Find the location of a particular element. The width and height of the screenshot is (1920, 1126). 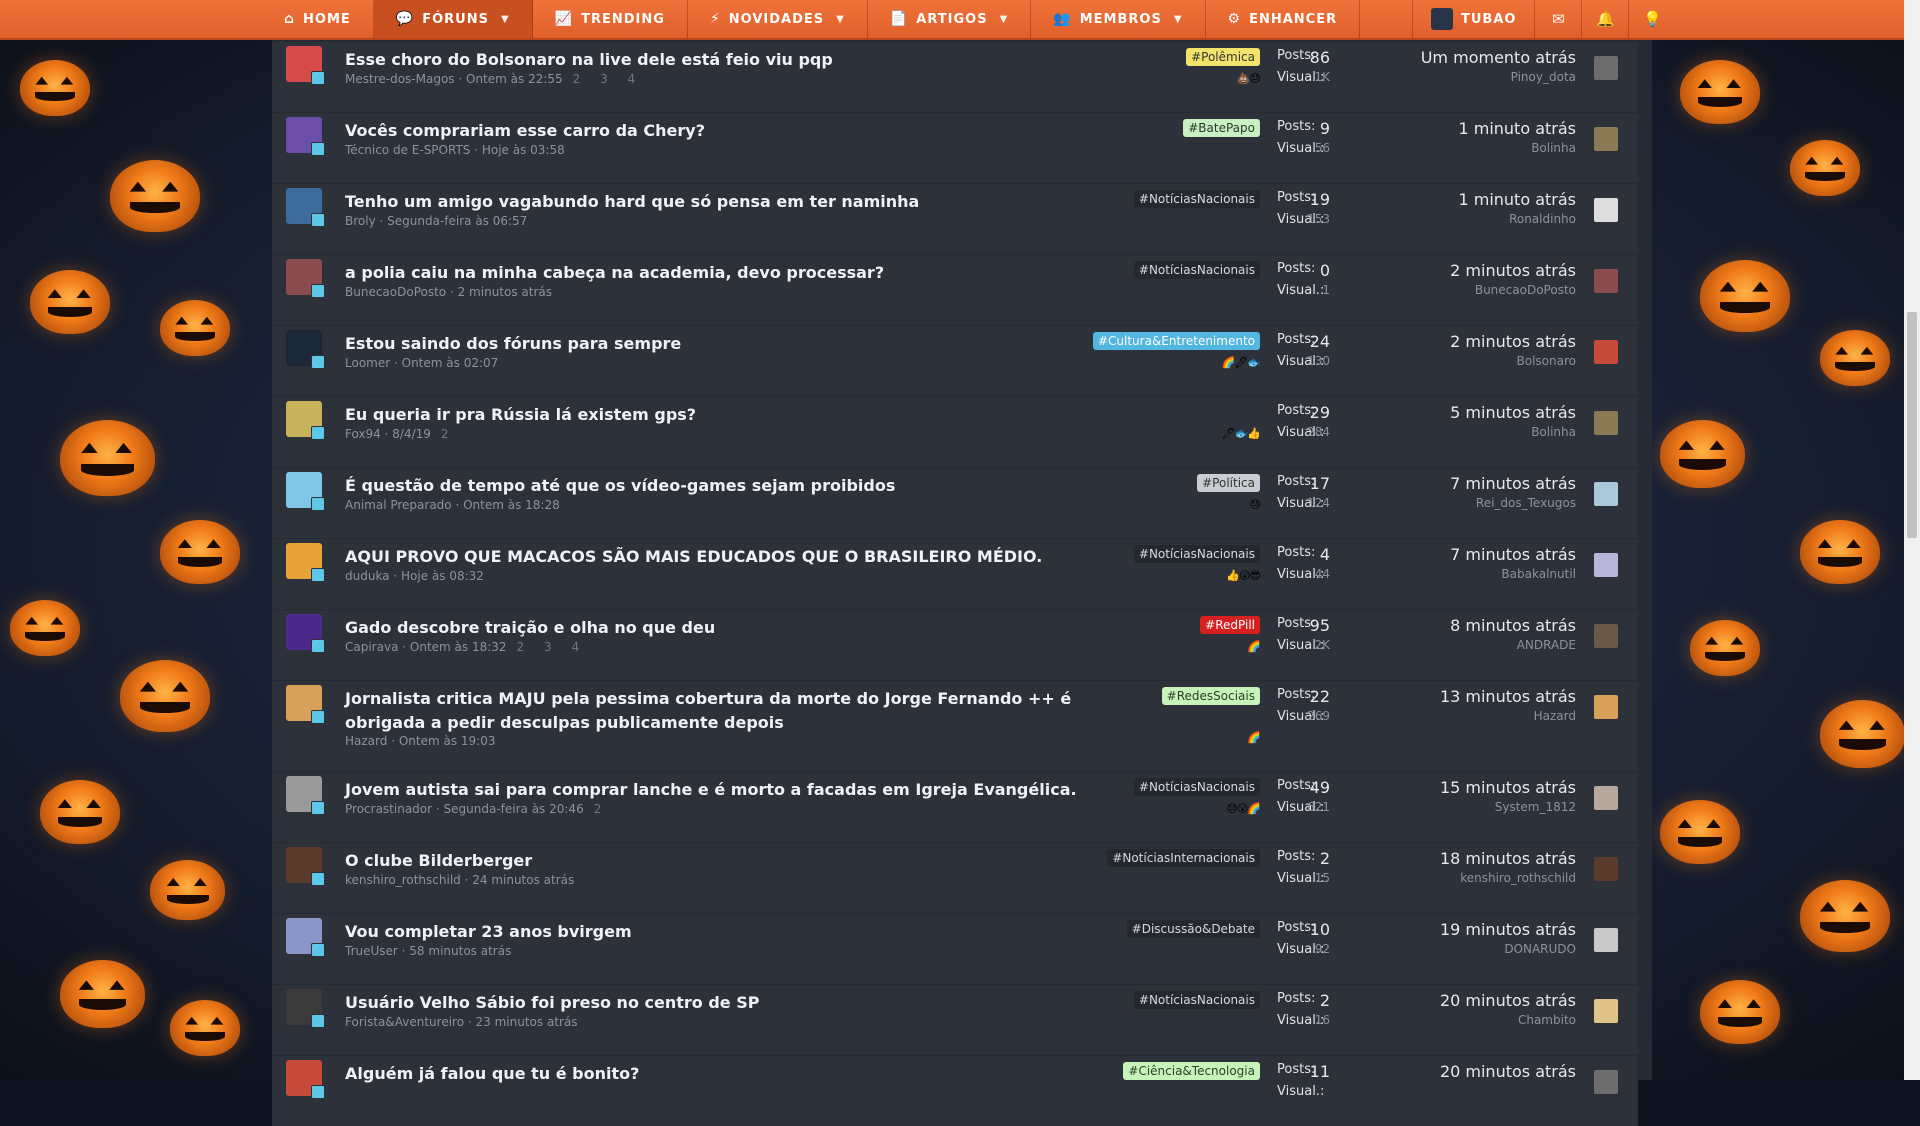

last-post-user: System_1812 is located at coordinates (1535, 807).